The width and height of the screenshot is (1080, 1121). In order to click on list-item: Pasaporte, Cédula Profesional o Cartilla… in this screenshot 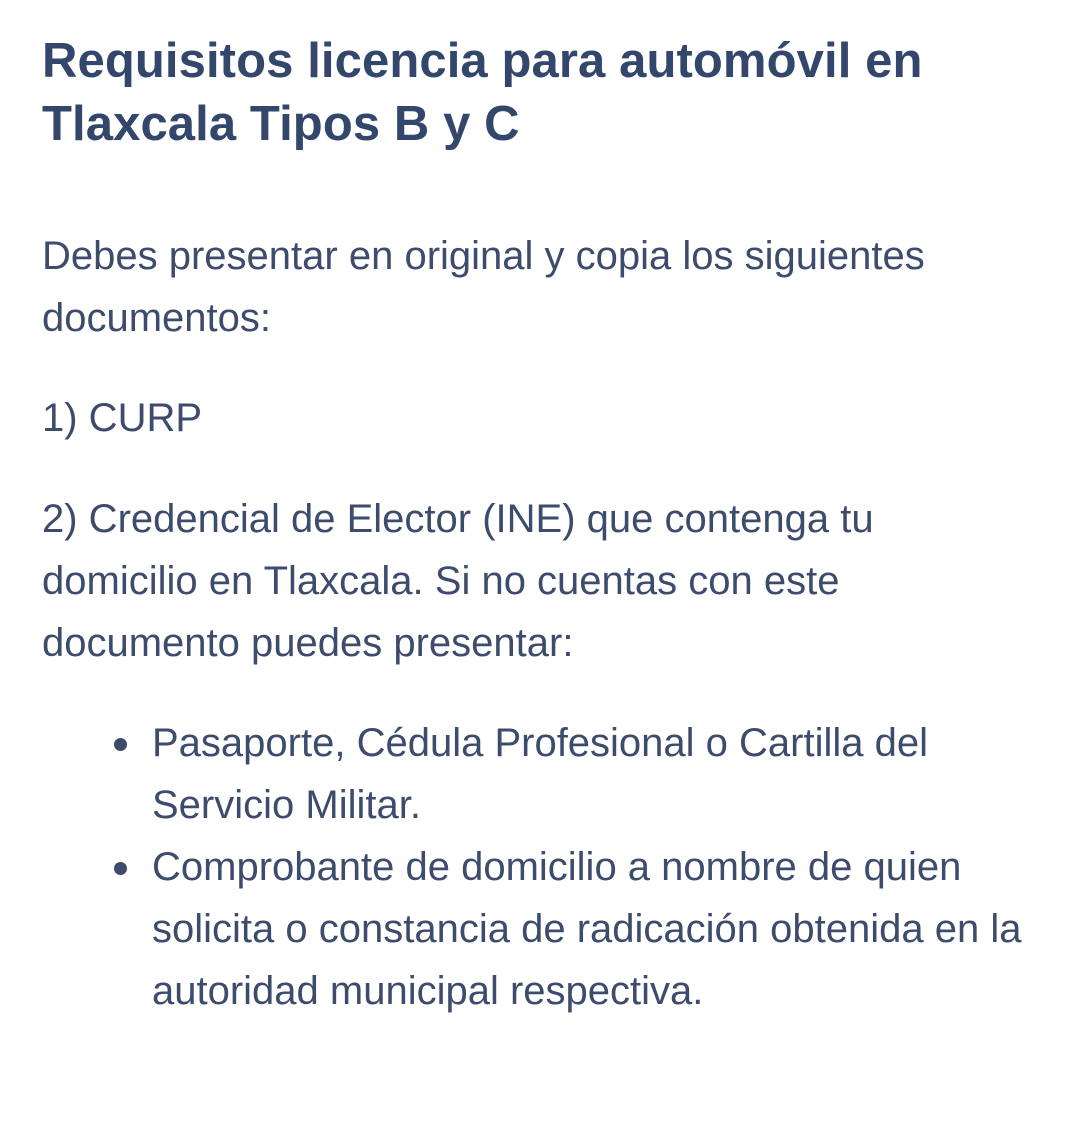, I will do `click(576, 774)`.